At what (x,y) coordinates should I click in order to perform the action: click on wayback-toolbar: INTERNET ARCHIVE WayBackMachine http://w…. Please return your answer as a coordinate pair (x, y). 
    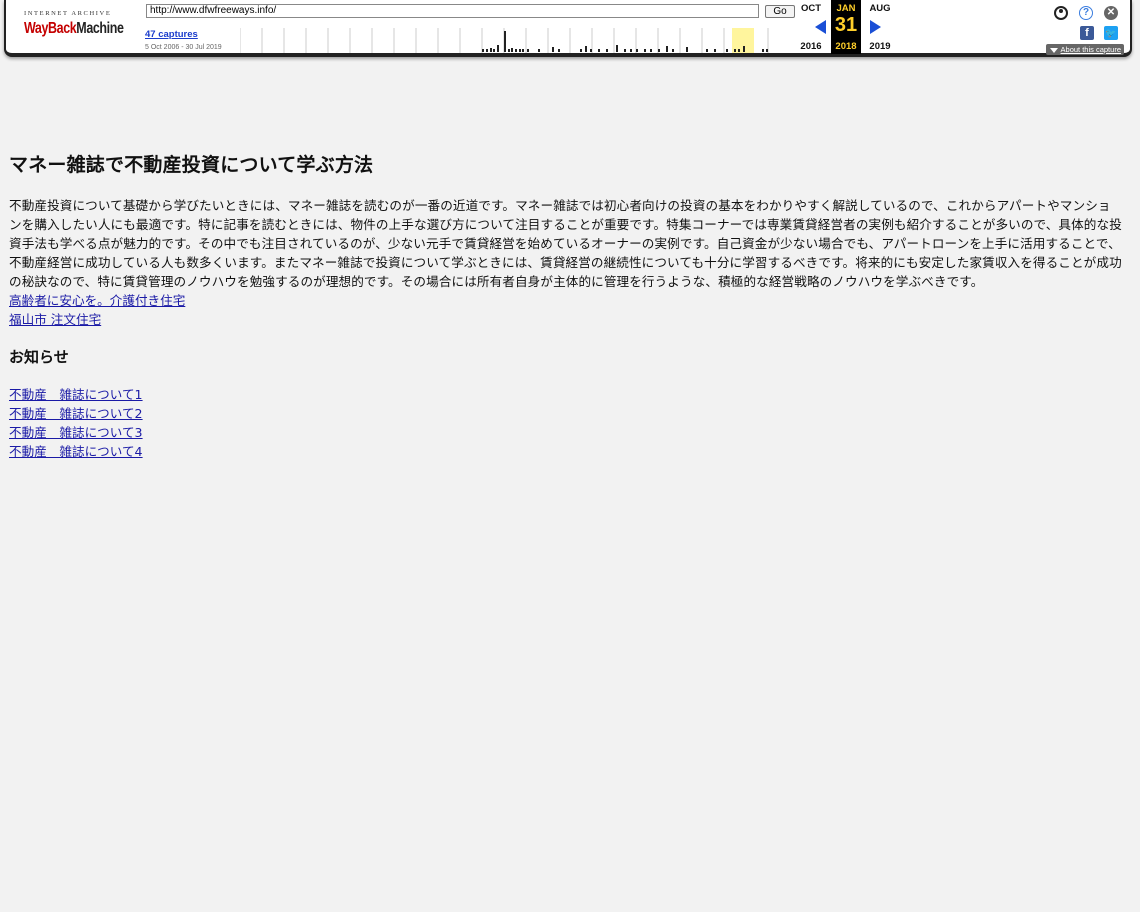
    Looking at the image, I should click on (568, 28).